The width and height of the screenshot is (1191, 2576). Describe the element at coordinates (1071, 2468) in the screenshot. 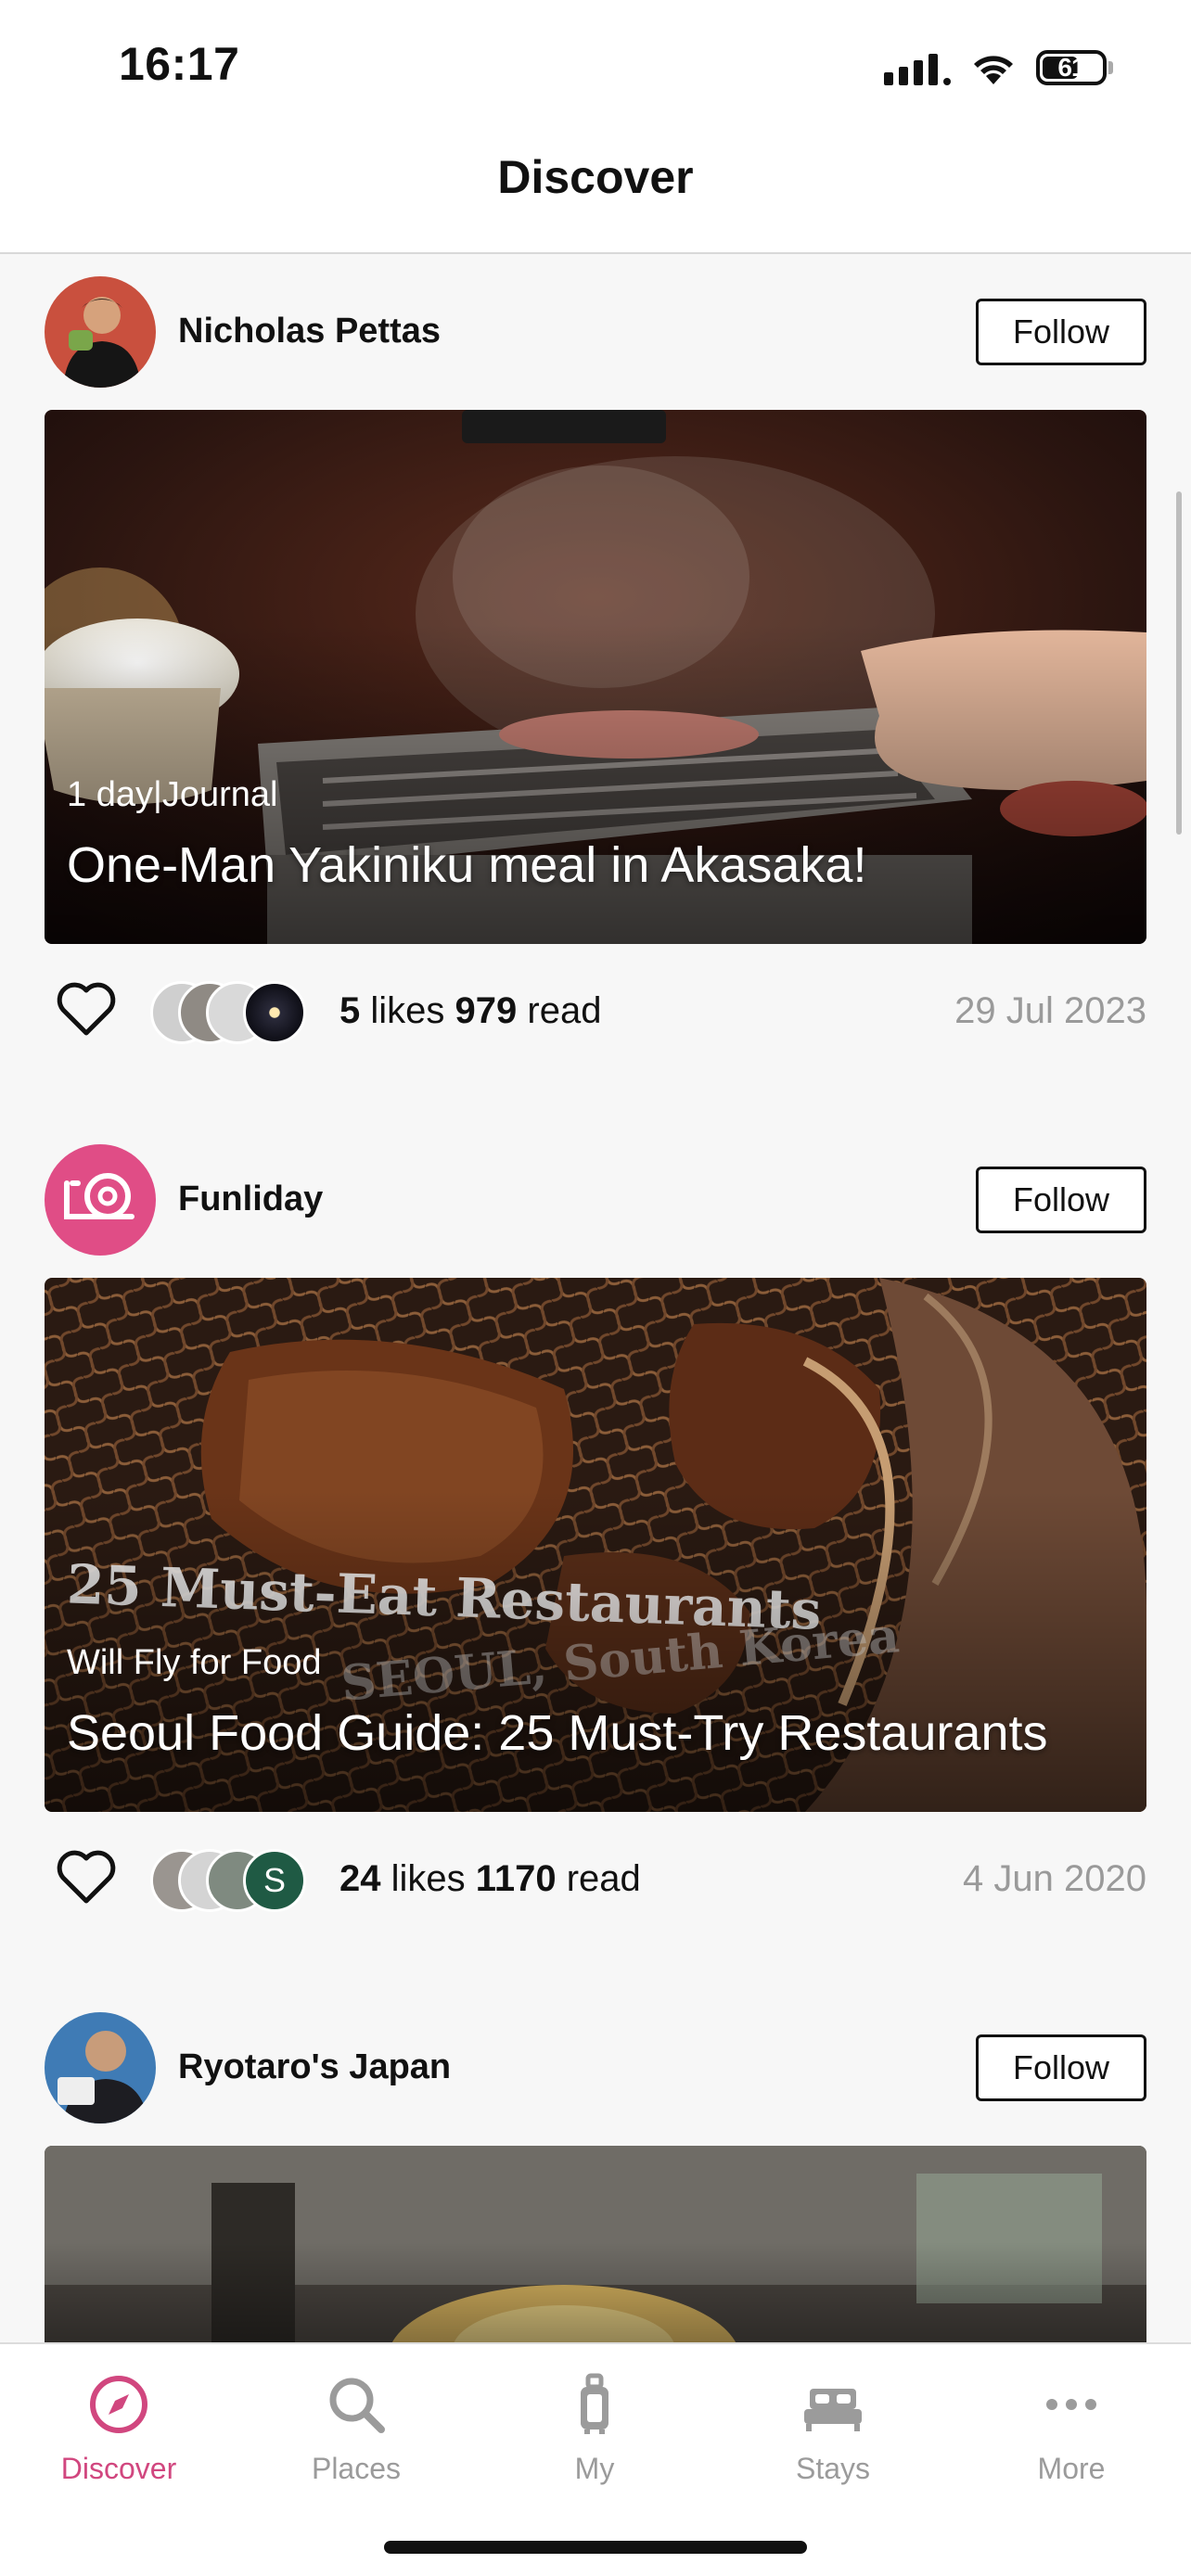

I see `tab-label: More` at that location.